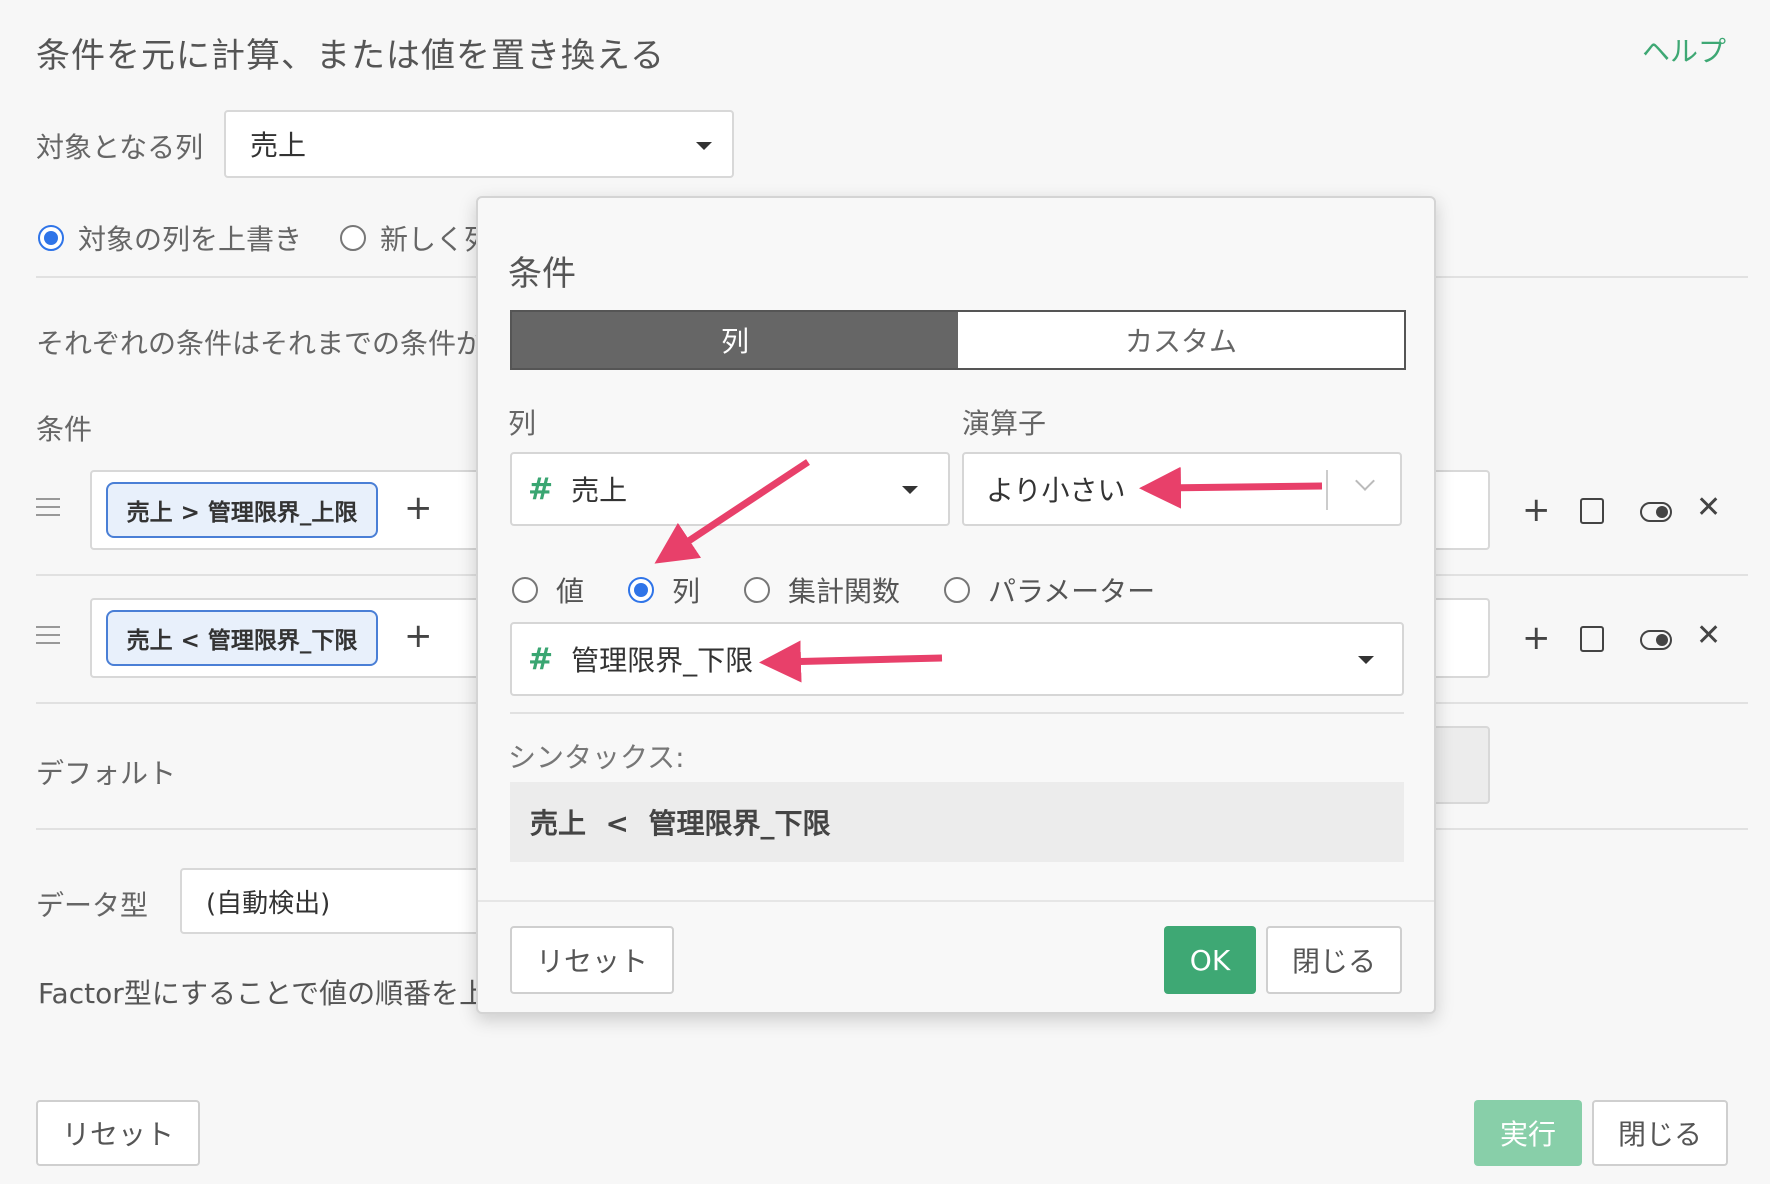 The width and height of the screenshot is (1770, 1184). I want to click on arrow-to-operator, so click(1231, 487).